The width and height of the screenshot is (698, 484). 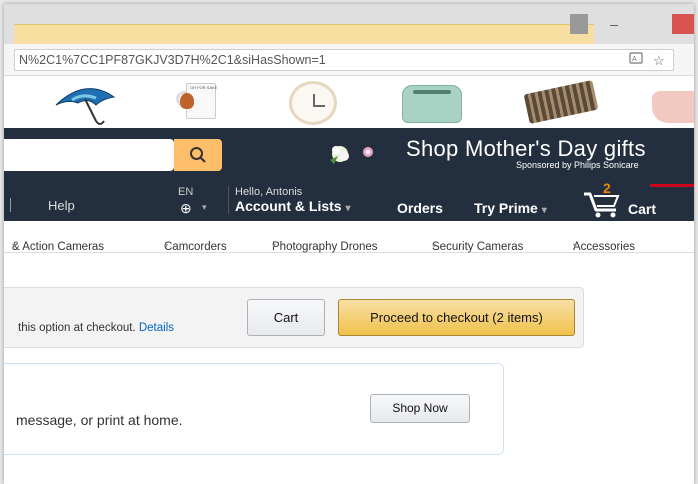 I want to click on translate-icon: A, so click(x=636, y=60).